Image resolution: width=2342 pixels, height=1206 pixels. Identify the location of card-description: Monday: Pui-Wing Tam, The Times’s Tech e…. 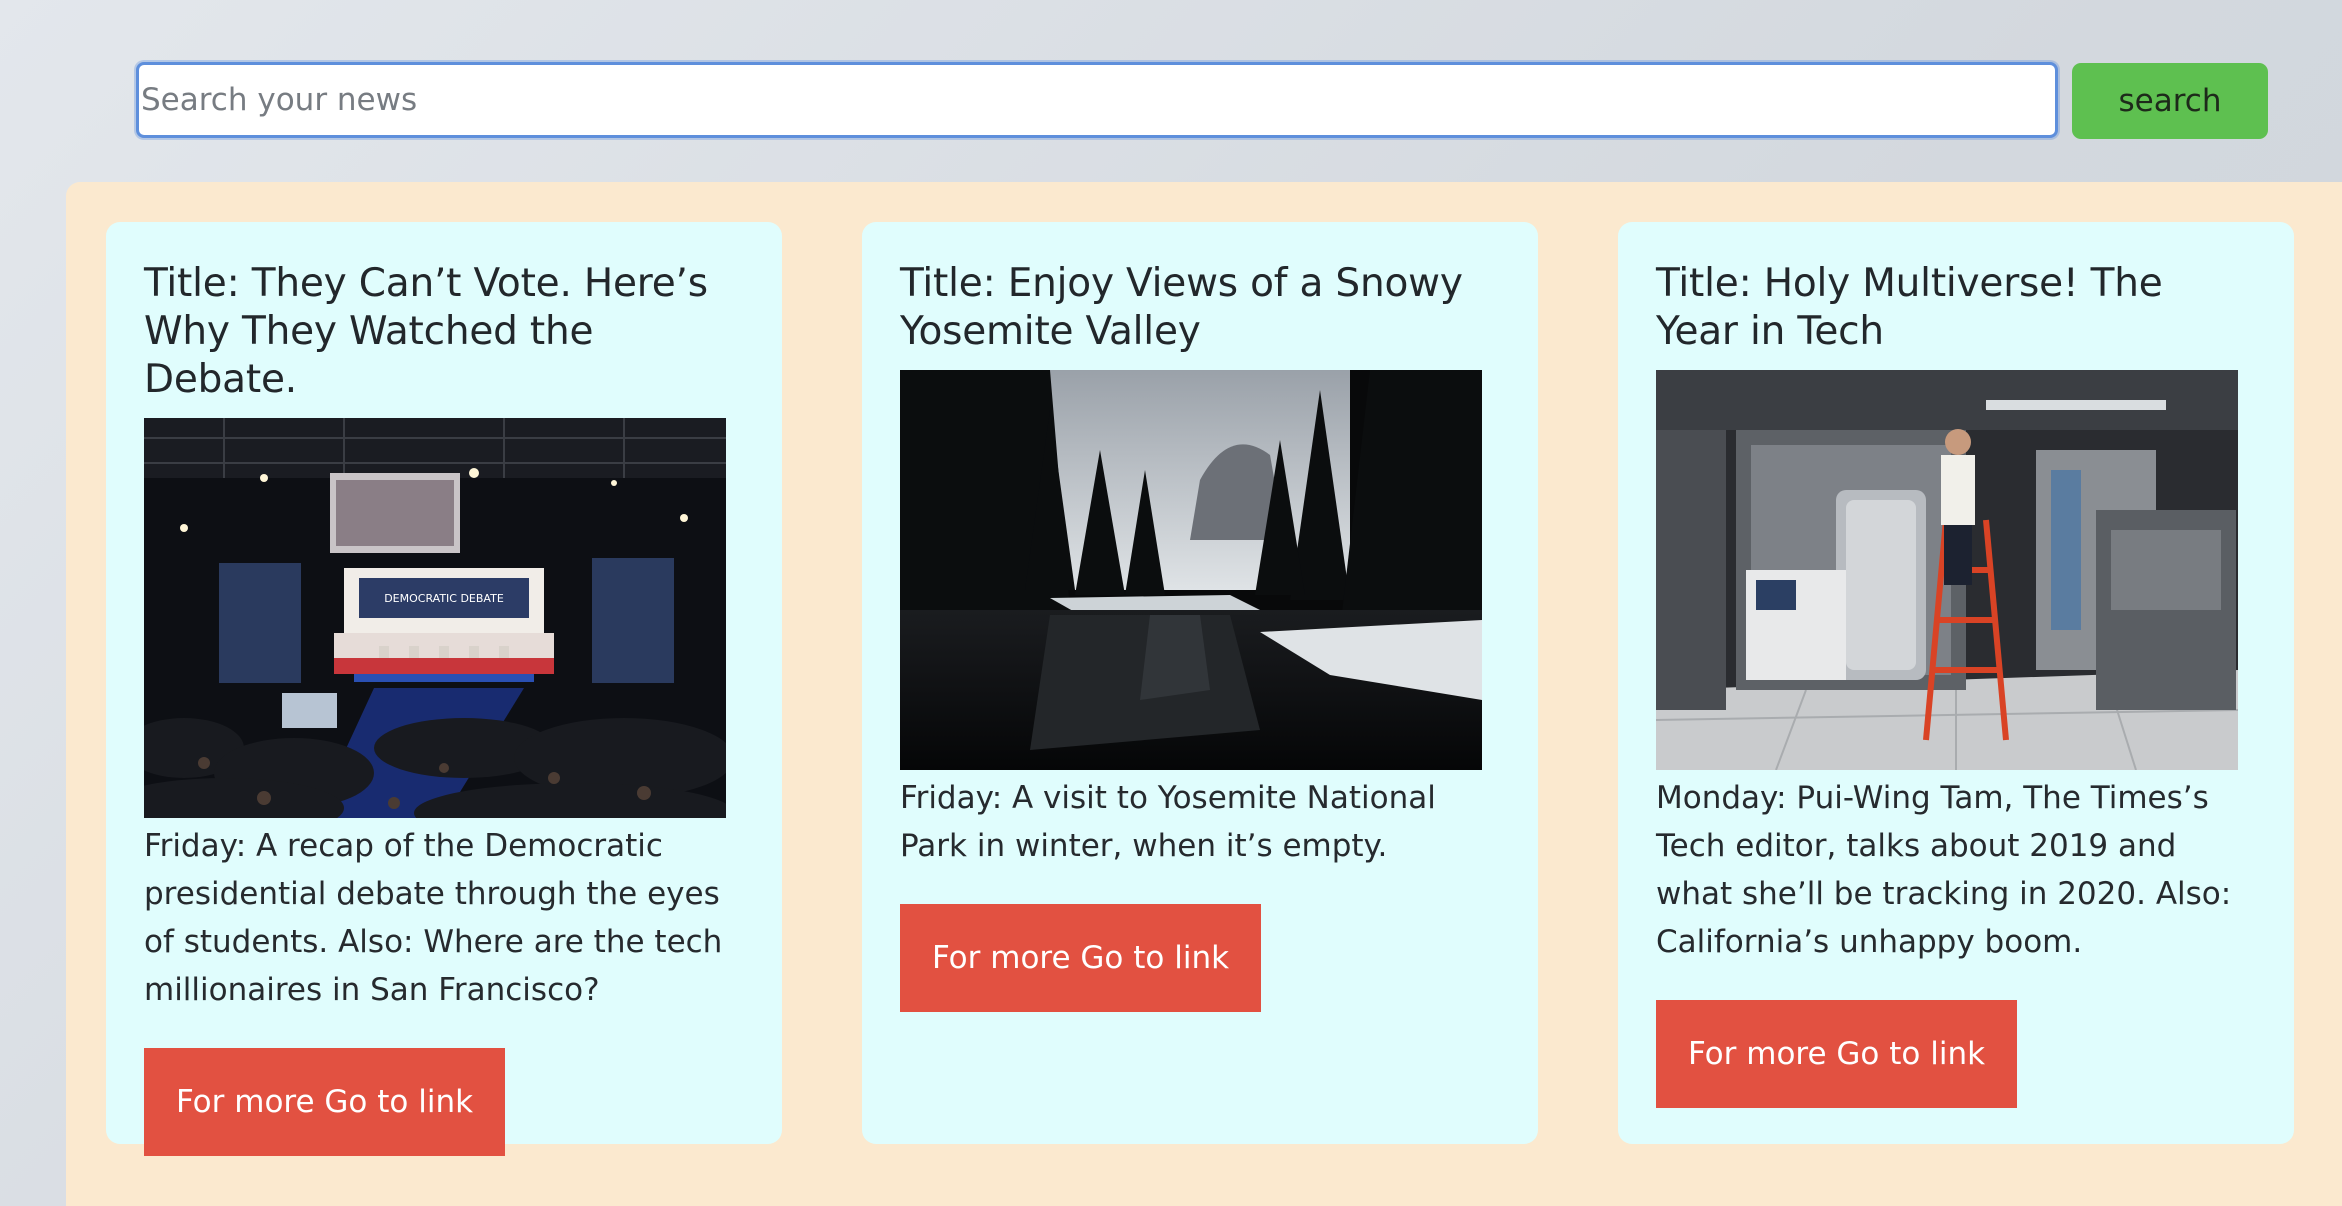
(1944, 870).